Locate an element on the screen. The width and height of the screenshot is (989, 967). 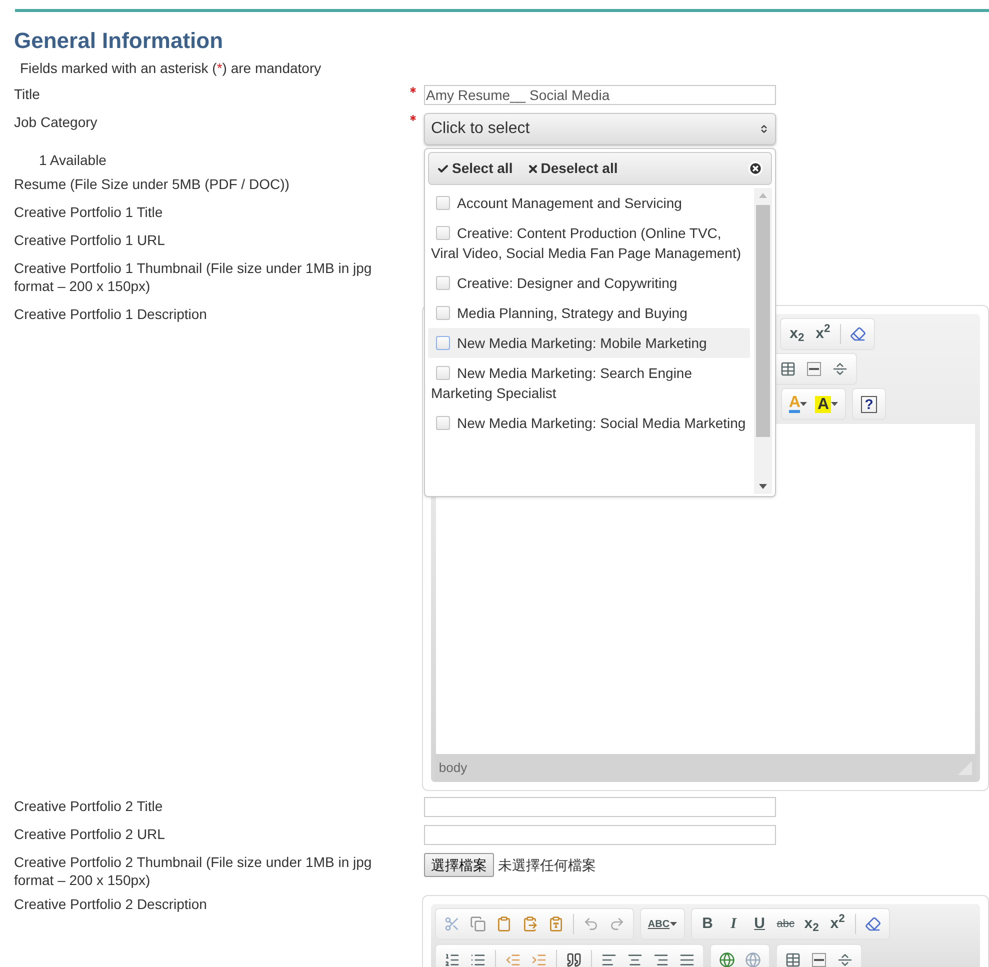
field-label: Creative Portfolio 1 Thumbnail (File size under 1MB in jpg format – 200 x 150px) is located at coordinates (193, 277).